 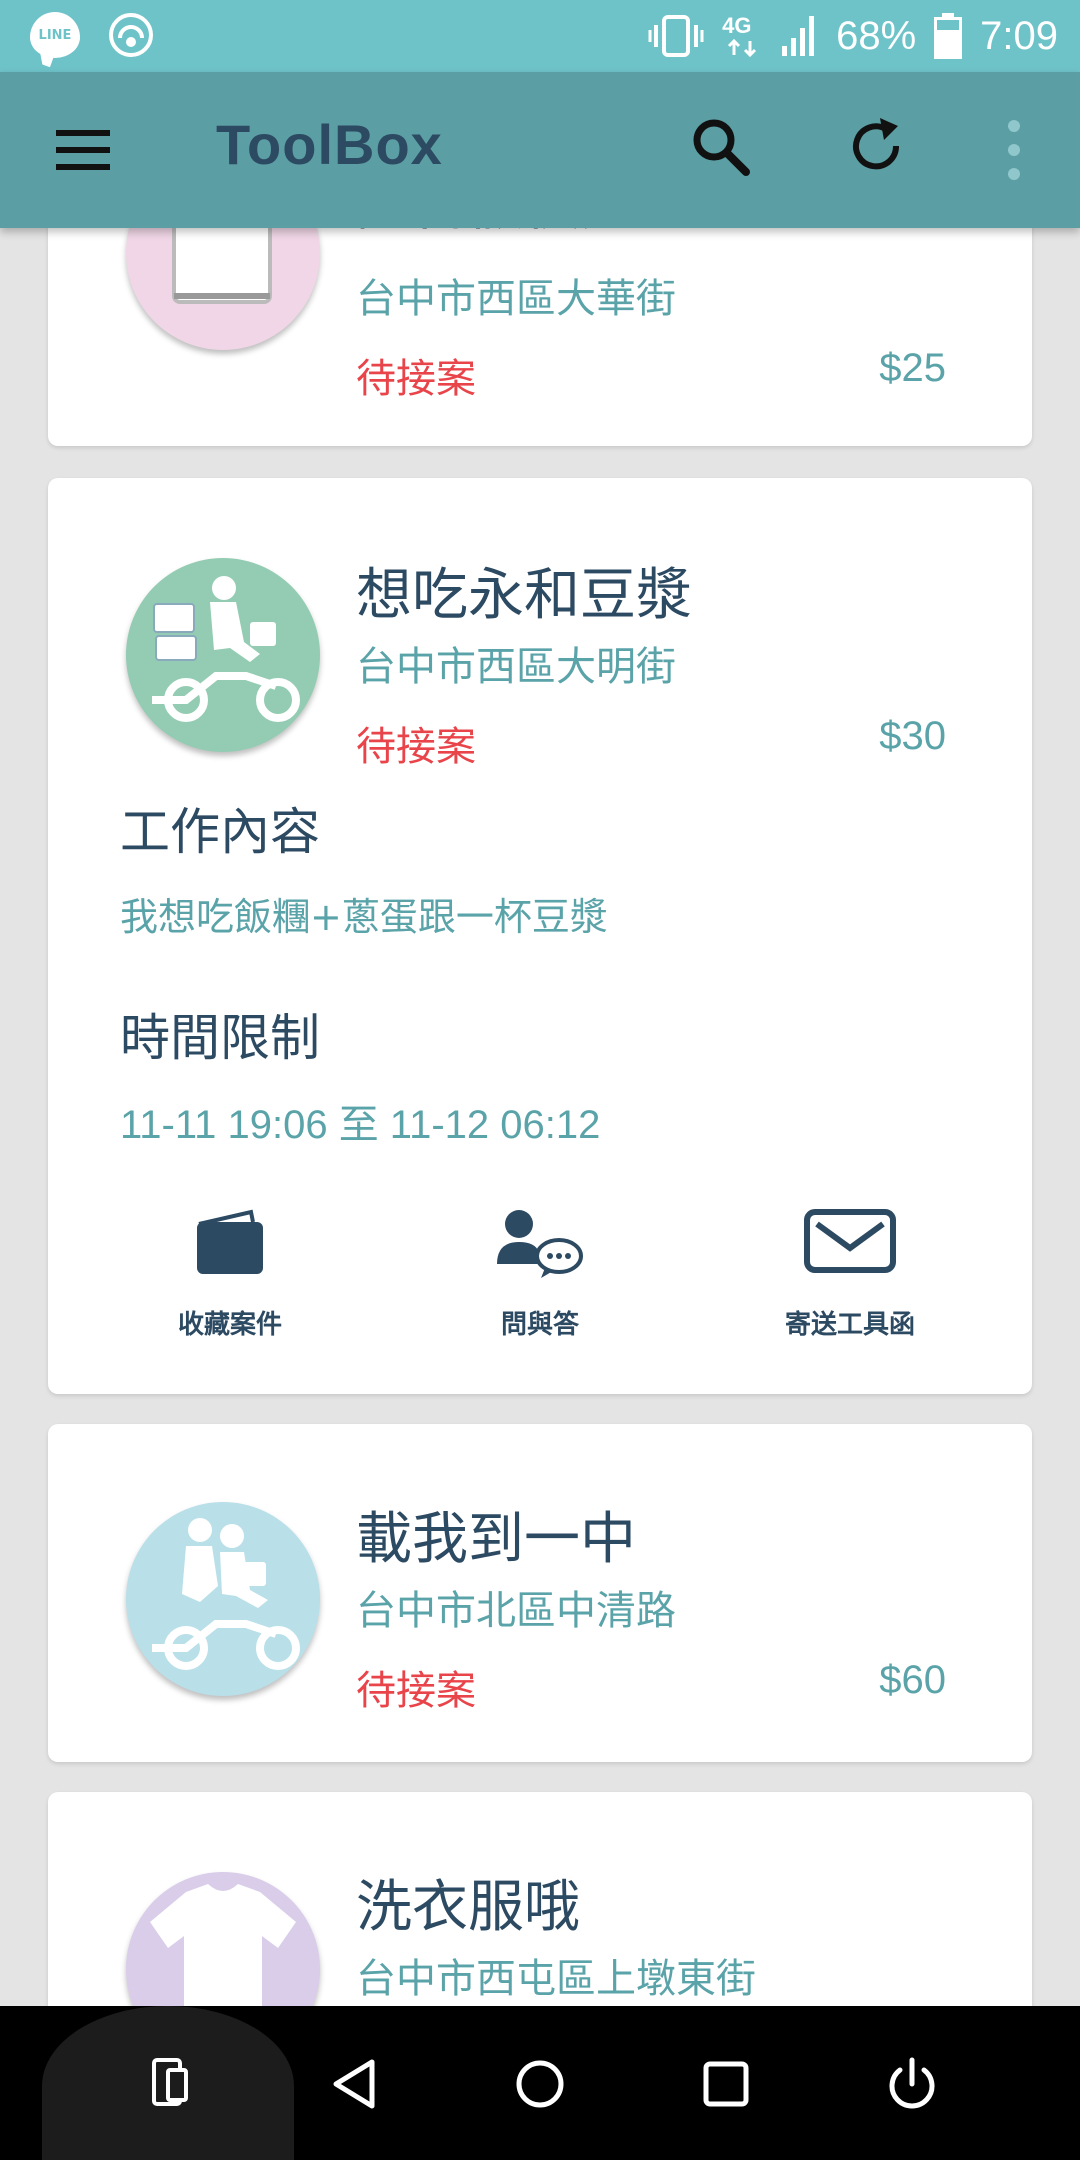 I want to click on recents-icon, so click(x=726, y=2084).